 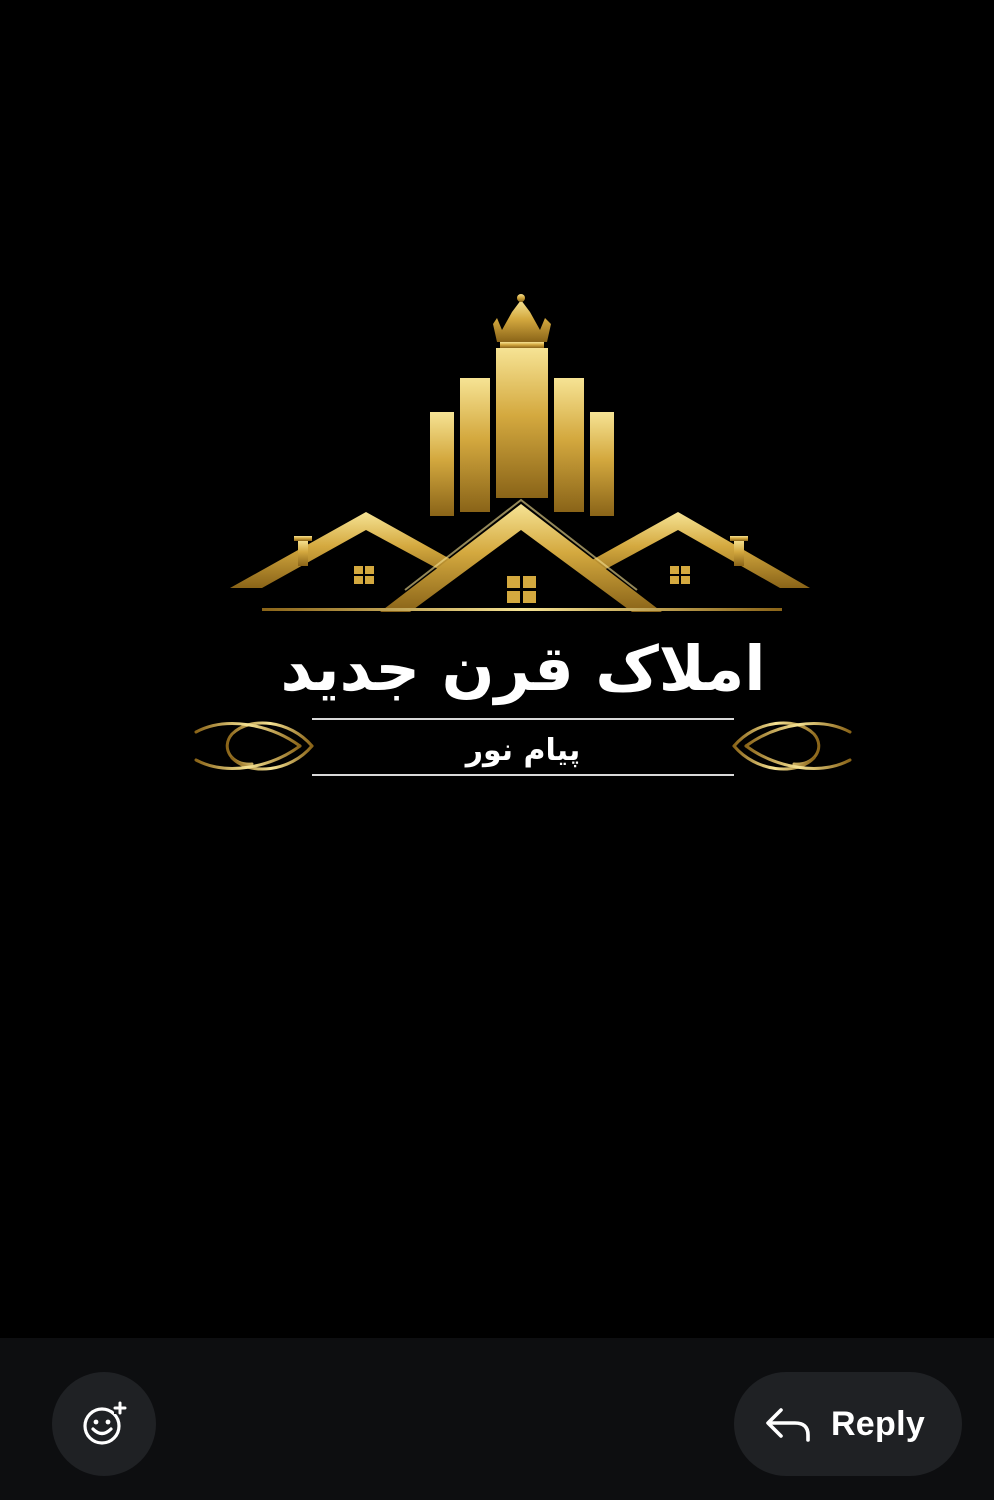 What do you see at coordinates (522, 750) in the screenshot?
I see `logo-subtitle: پیام نور` at bounding box center [522, 750].